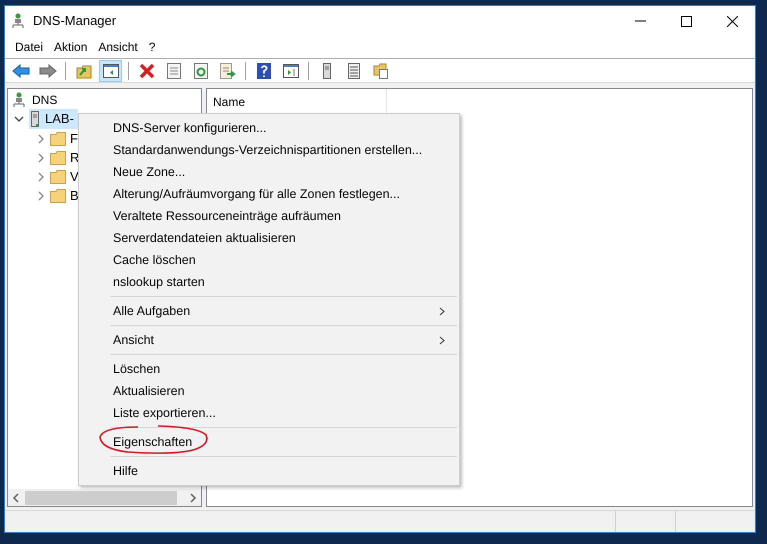 The image size is (767, 544). Describe the element at coordinates (118, 47) in the screenshot. I see `menu-bar-item: Ansicht` at that location.